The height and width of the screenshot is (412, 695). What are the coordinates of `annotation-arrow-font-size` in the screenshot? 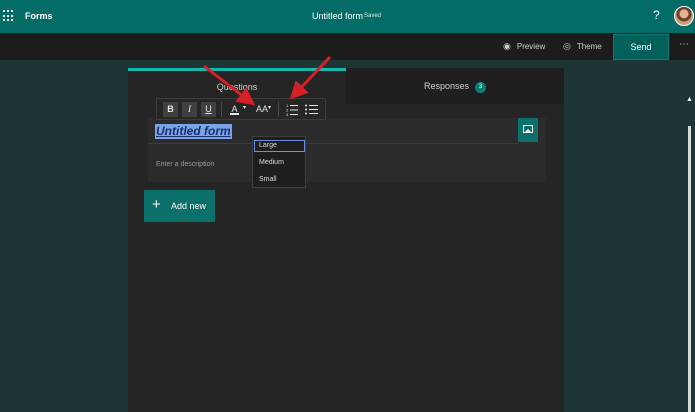 It's located at (229, 85).